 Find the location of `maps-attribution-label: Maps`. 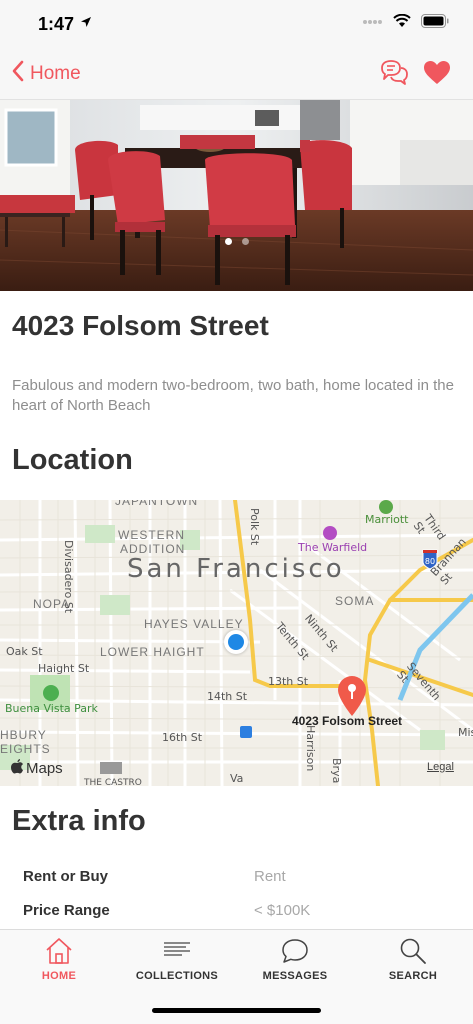

maps-attribution-label: Maps is located at coordinates (44, 768).